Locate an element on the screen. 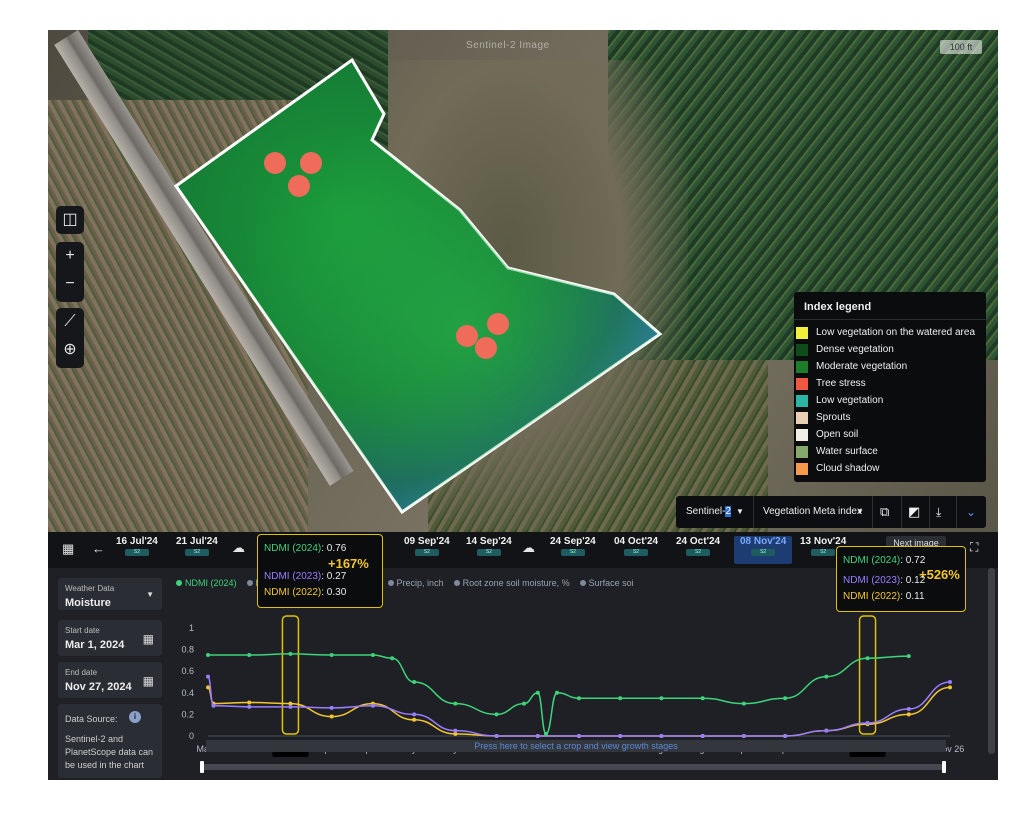 The image size is (1024, 814). map-caption: Sentinel-2 Image is located at coordinates (508, 45).